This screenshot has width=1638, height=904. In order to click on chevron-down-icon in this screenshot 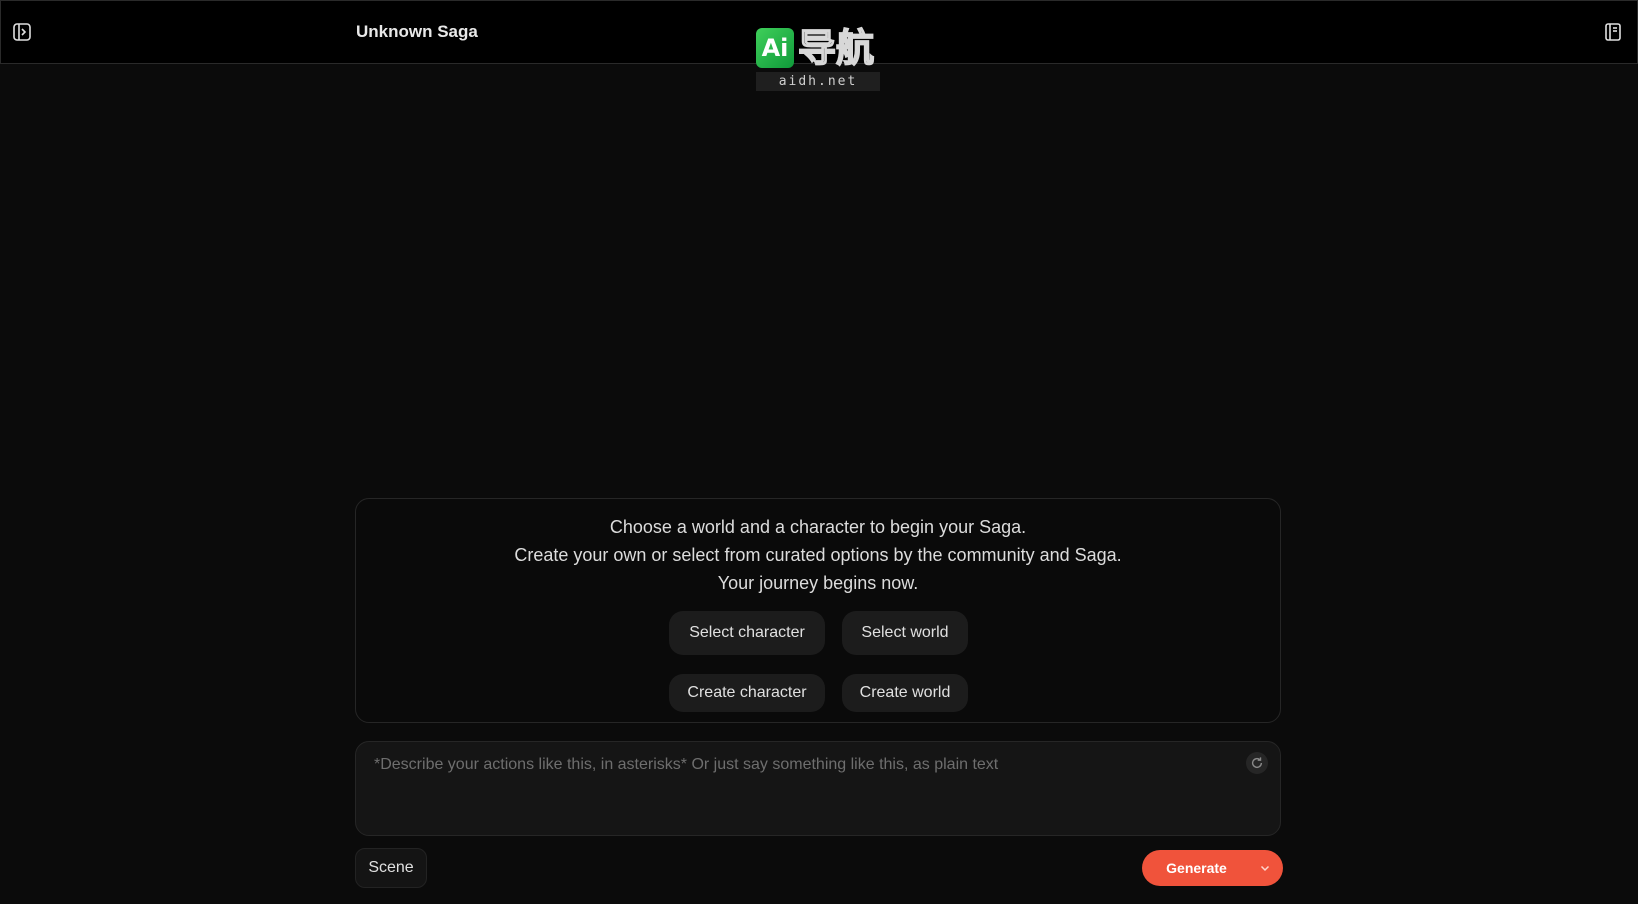, I will do `click(1265, 868)`.